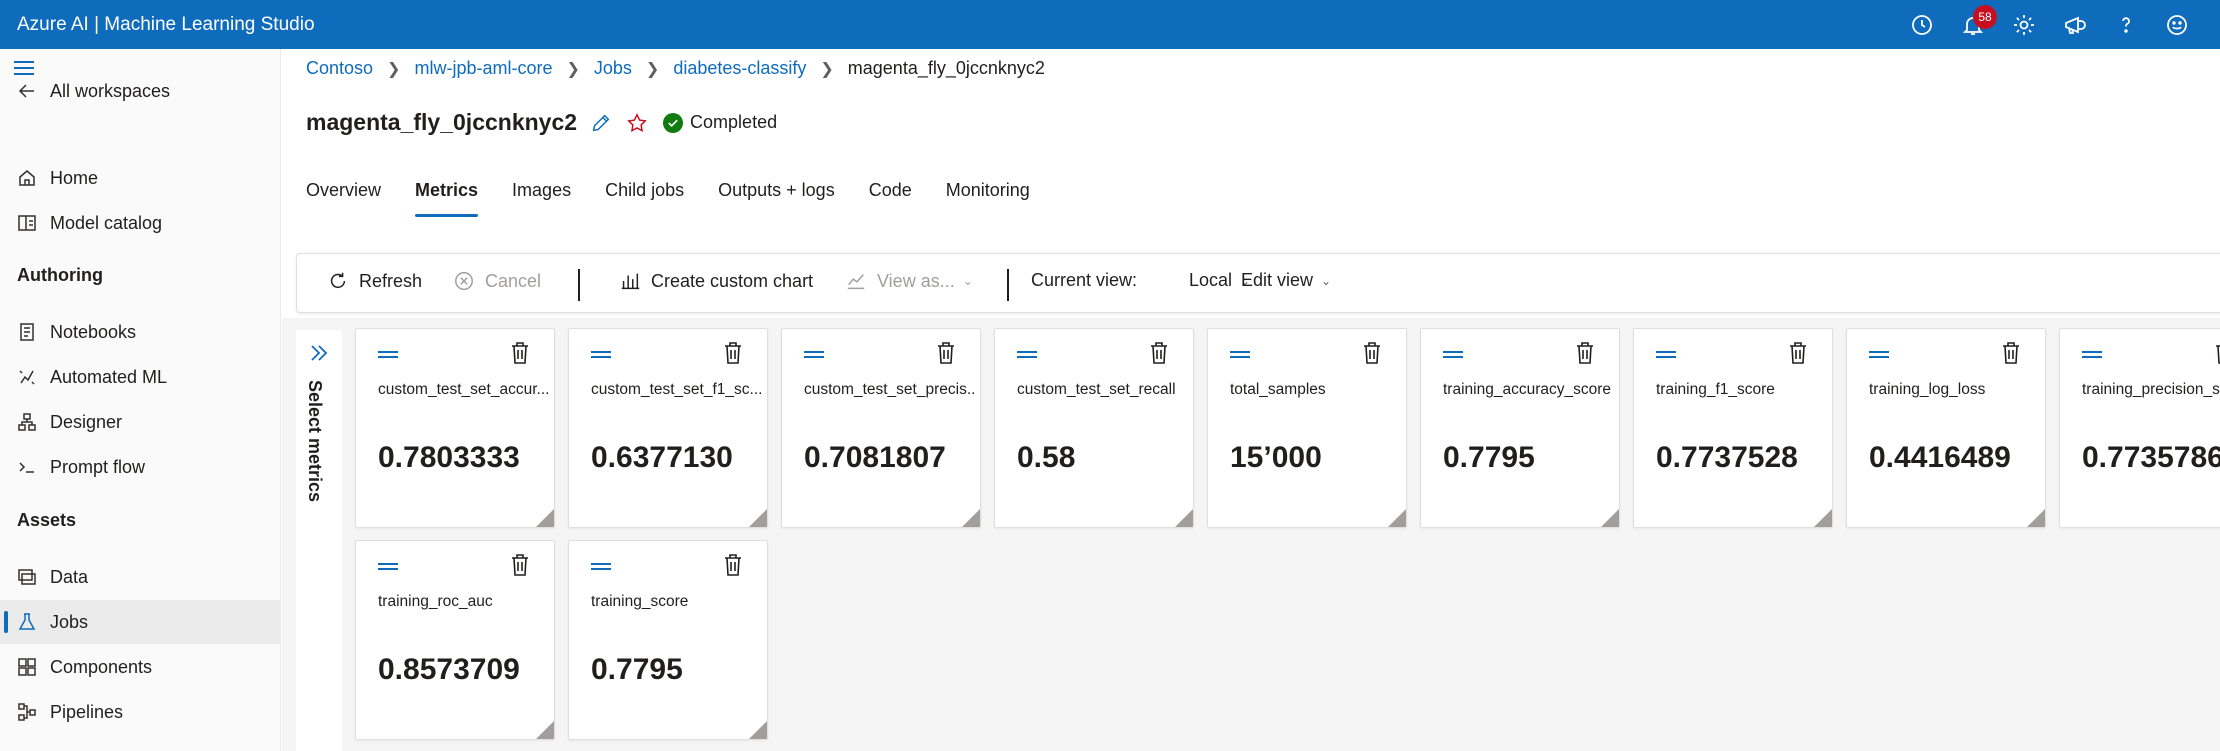 This screenshot has height=751, width=2220. What do you see at coordinates (1094, 428) in the screenshot?
I see `metric-card: custom_test_set_recall 0.58` at bounding box center [1094, 428].